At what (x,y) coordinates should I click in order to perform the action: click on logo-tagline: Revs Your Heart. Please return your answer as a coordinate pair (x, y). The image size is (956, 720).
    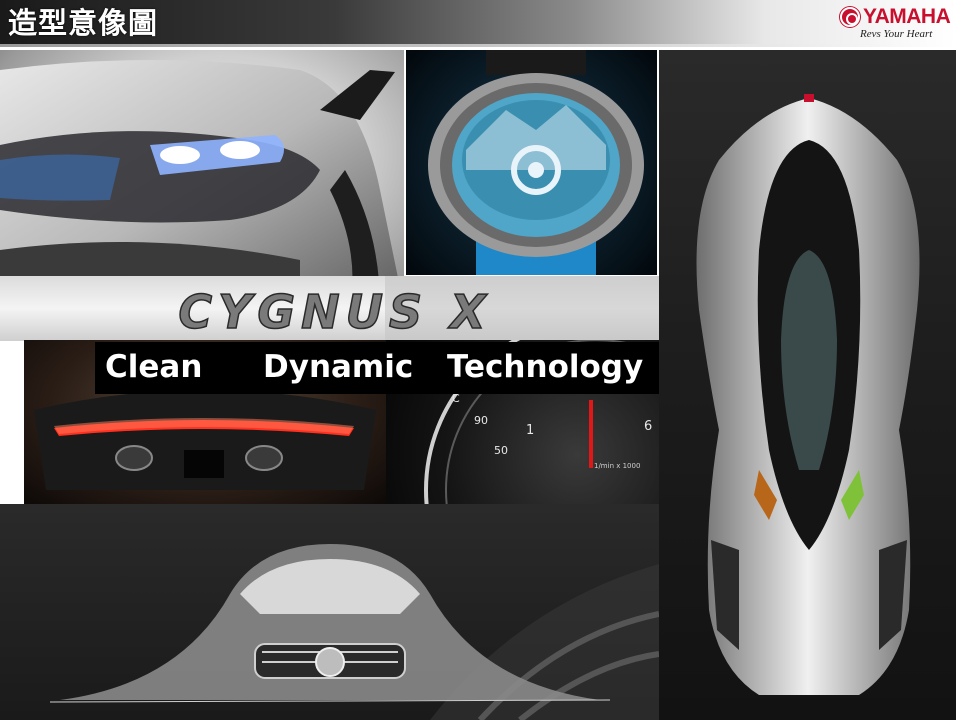
    Looking at the image, I should click on (896, 34).